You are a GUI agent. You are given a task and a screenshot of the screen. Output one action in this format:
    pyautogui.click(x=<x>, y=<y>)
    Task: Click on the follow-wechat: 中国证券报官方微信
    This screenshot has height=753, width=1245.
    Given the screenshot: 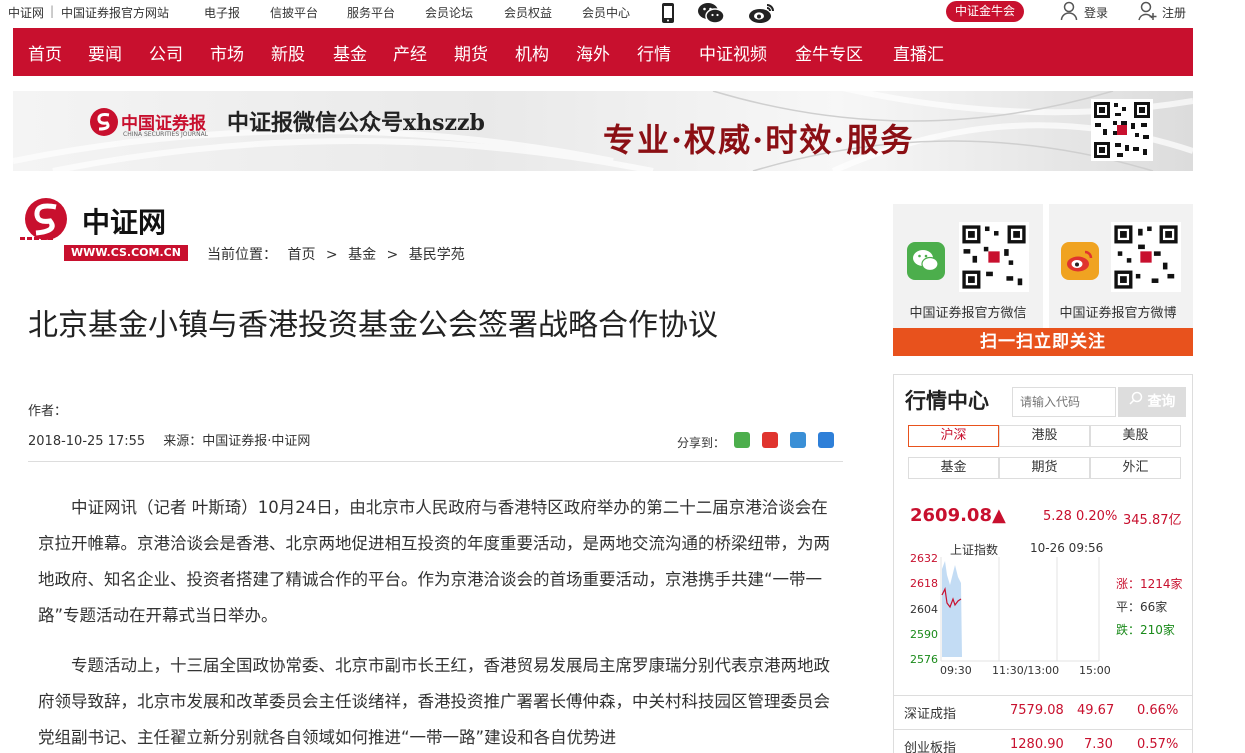 What is the action you would take?
    pyautogui.click(x=968, y=266)
    